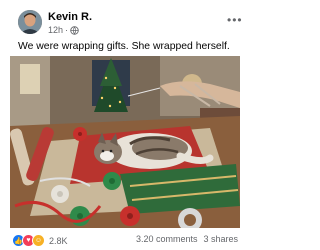 The image size is (320, 250). What do you see at coordinates (220, 239) in the screenshot?
I see `shares-count: 3 shares` at bounding box center [220, 239].